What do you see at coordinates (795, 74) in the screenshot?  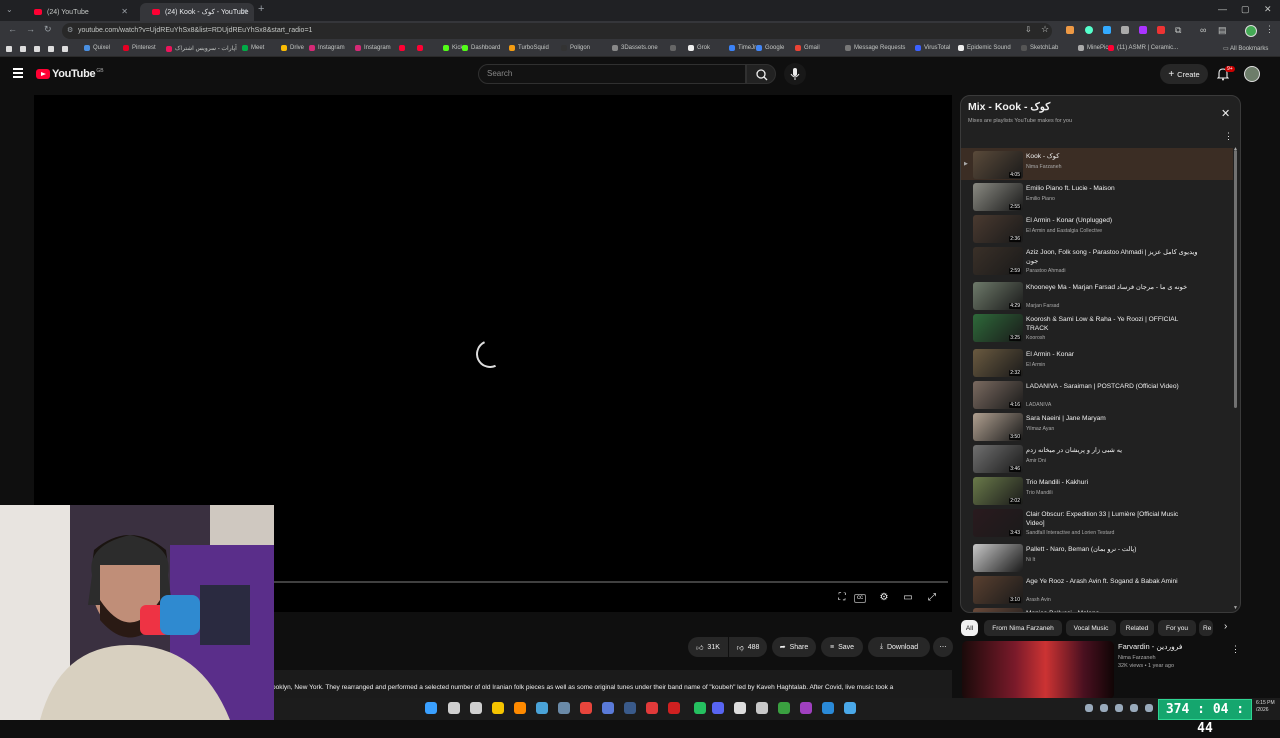 I see `voice-search-button` at bounding box center [795, 74].